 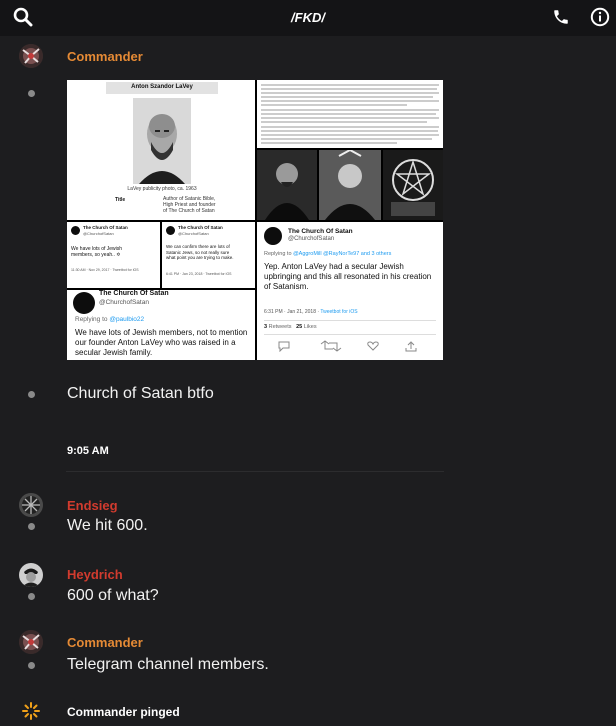 I want to click on article-text-panel, so click(x=350, y=114).